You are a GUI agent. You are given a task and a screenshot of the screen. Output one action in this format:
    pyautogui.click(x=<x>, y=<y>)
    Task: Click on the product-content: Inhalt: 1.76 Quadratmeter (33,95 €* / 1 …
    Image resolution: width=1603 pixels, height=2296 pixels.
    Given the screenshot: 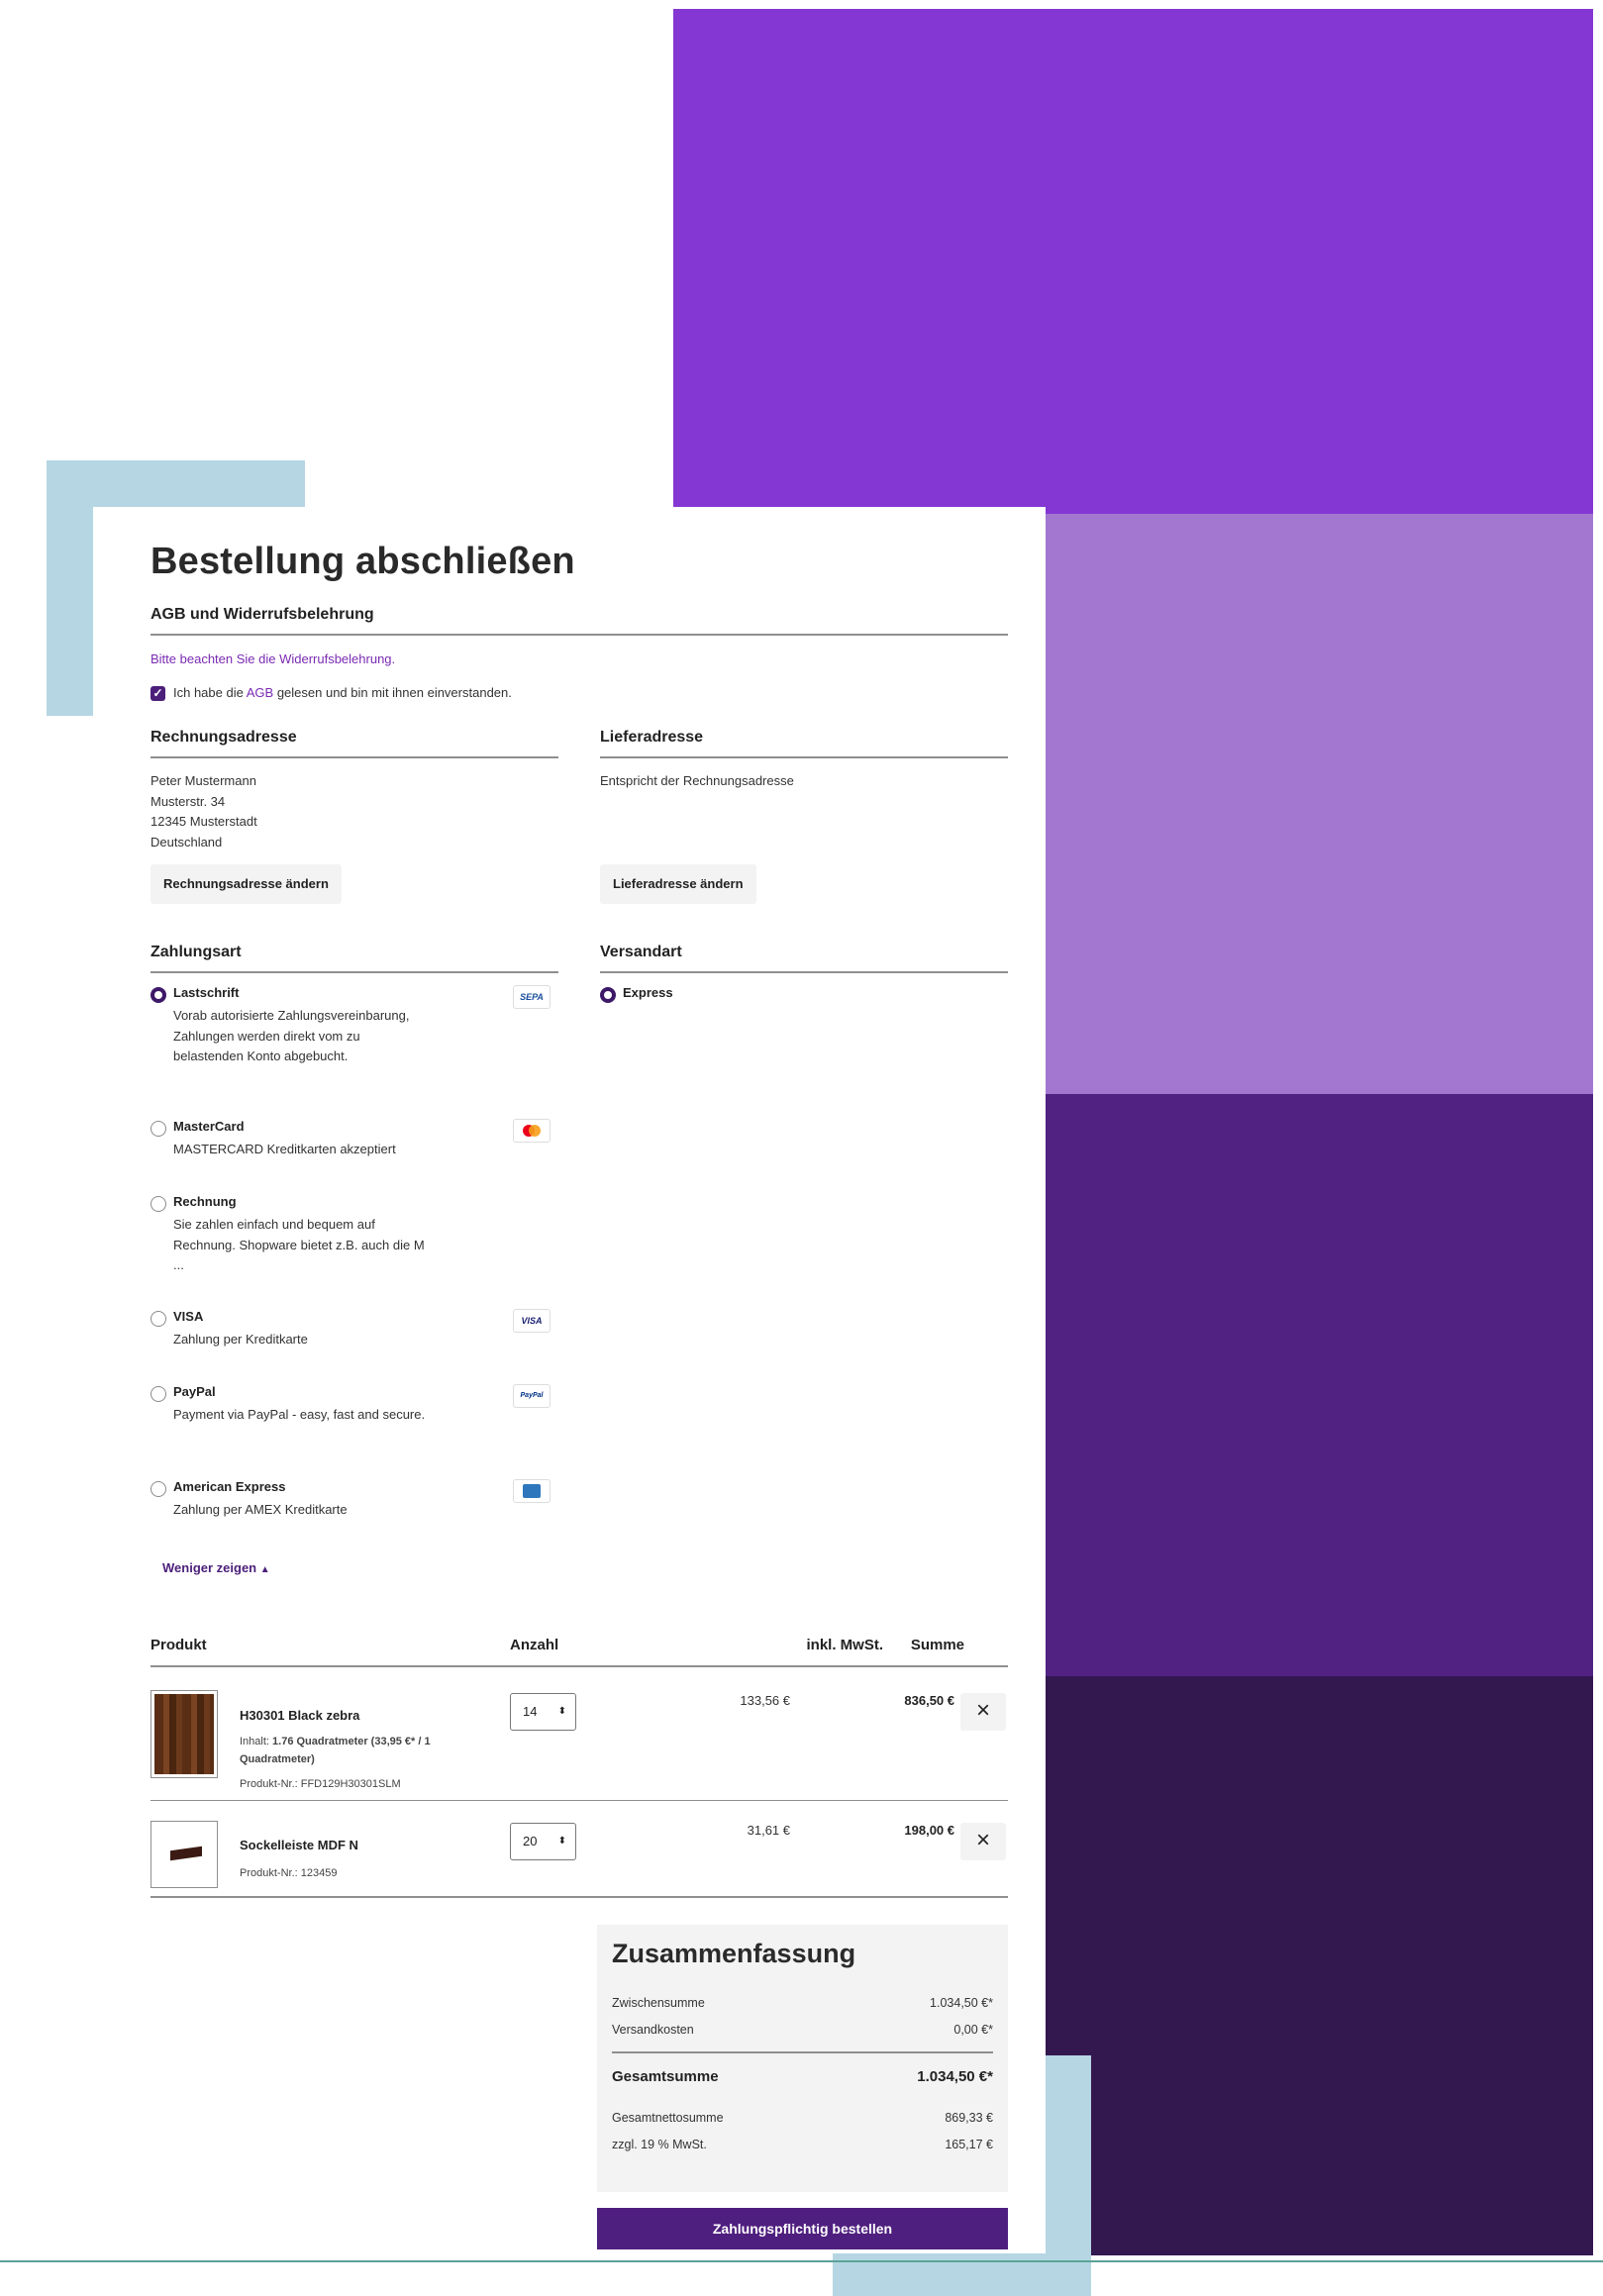 What is the action you would take?
    pyautogui.click(x=358, y=1751)
    